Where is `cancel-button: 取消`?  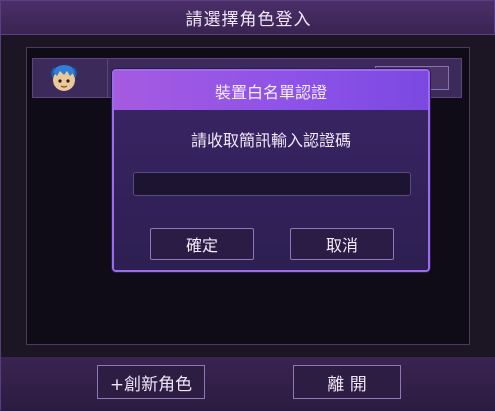 cancel-button: 取消 is located at coordinates (342, 244).